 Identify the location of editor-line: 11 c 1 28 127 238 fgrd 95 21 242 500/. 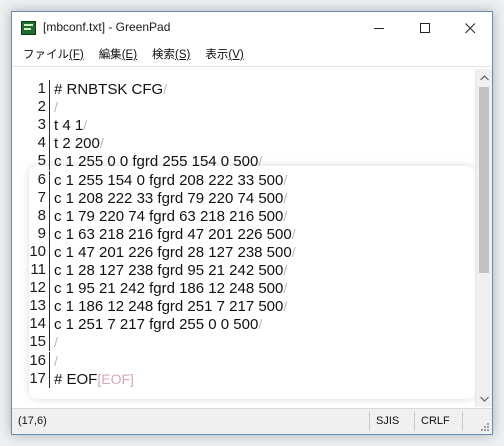
(244, 270).